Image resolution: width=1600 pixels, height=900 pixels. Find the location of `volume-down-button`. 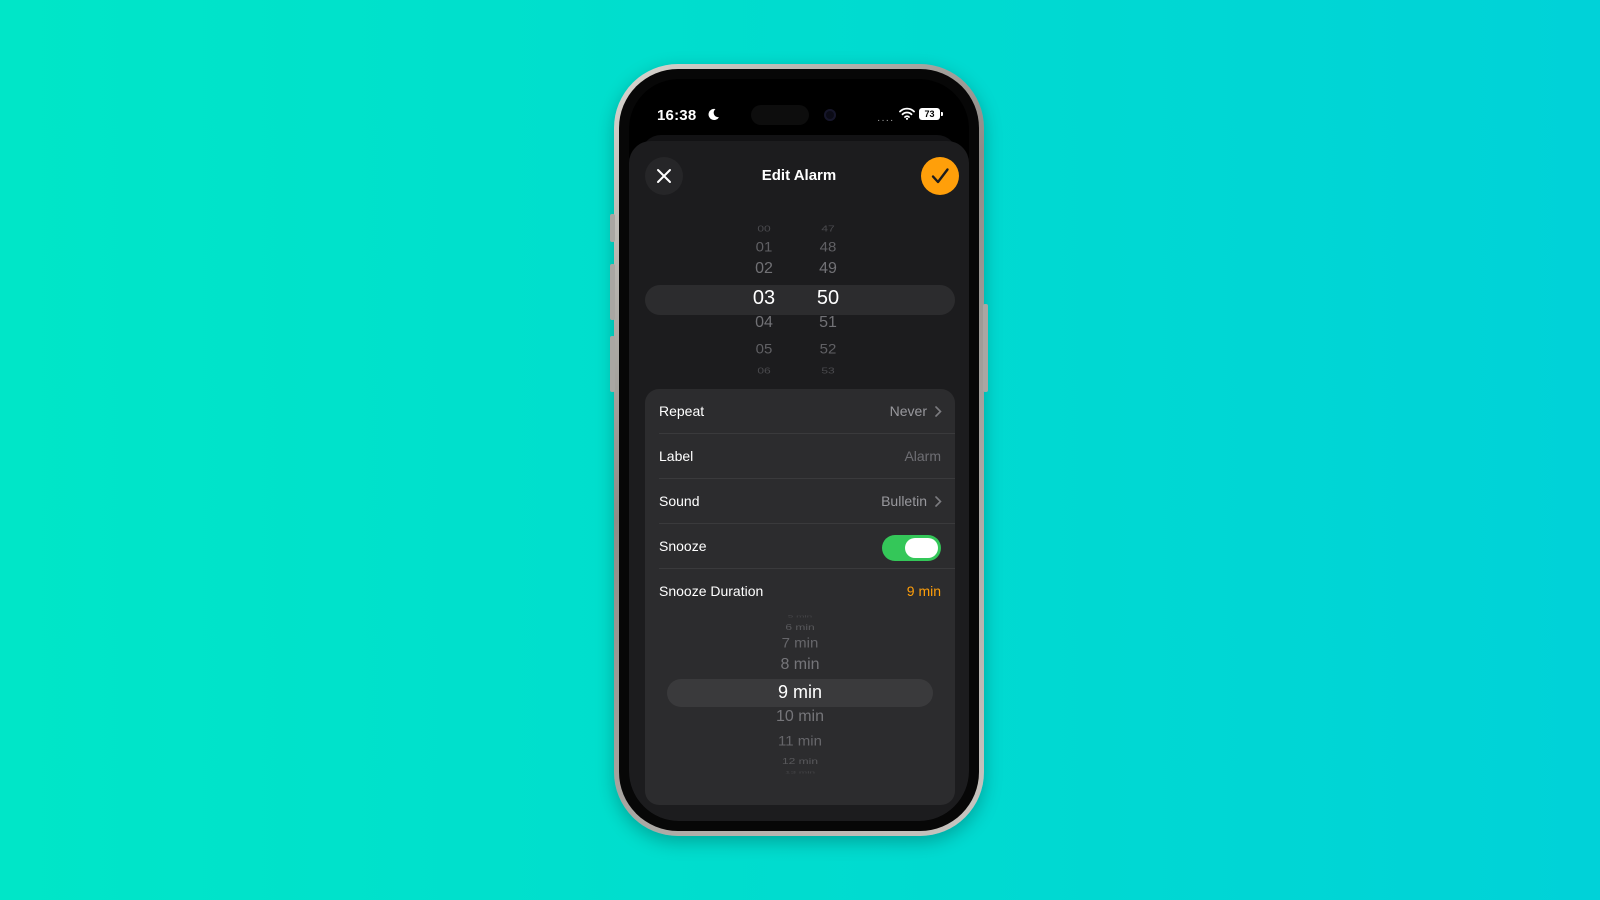

volume-down-button is located at coordinates (612, 364).